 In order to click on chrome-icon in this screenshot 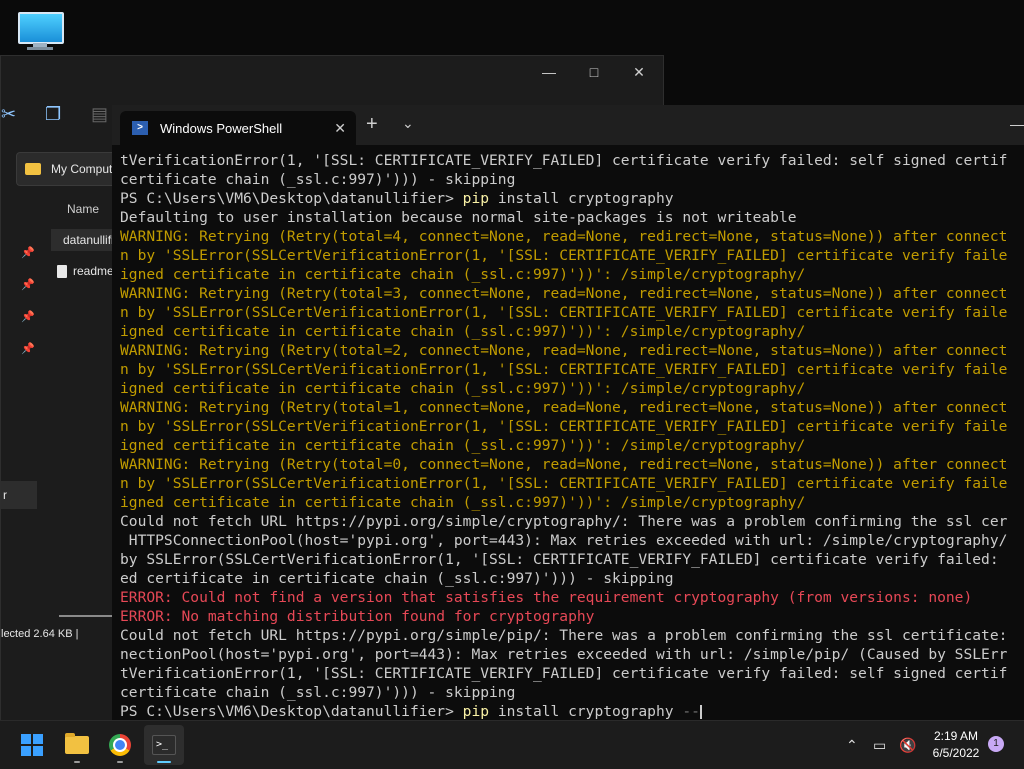, I will do `click(120, 745)`.